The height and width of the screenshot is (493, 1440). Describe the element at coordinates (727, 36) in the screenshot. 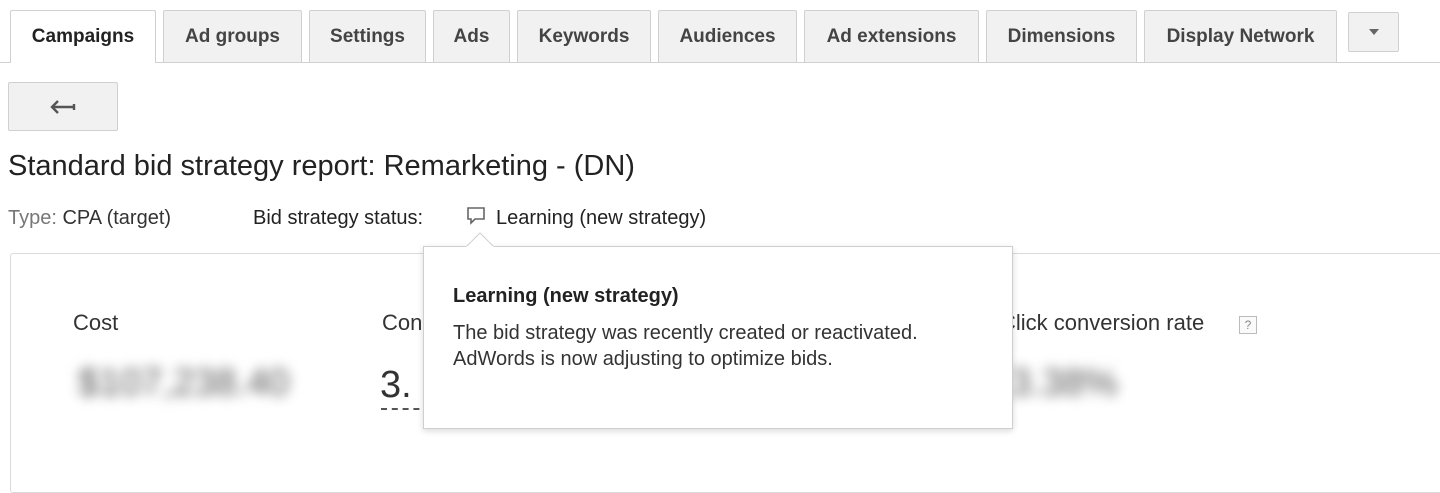

I see `tab-audiences: Audiences` at that location.